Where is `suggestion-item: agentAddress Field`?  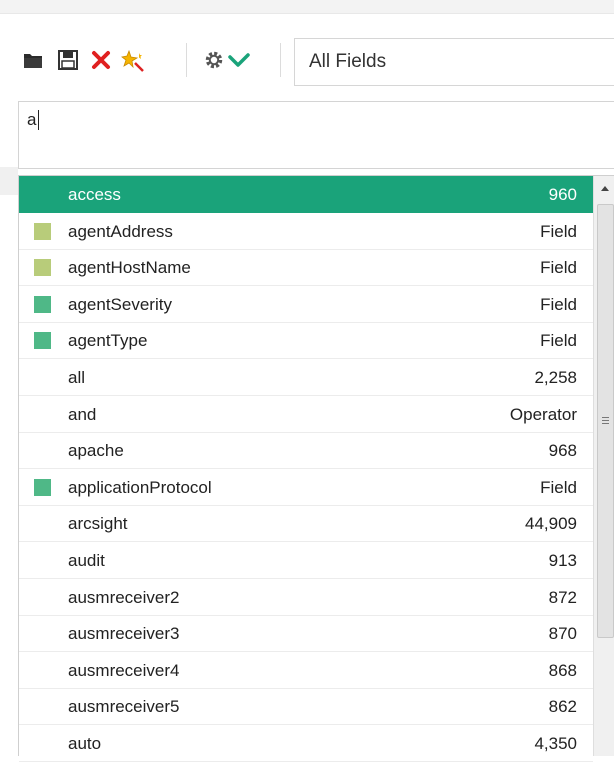
suggestion-item: agentAddress Field is located at coordinates (306, 231).